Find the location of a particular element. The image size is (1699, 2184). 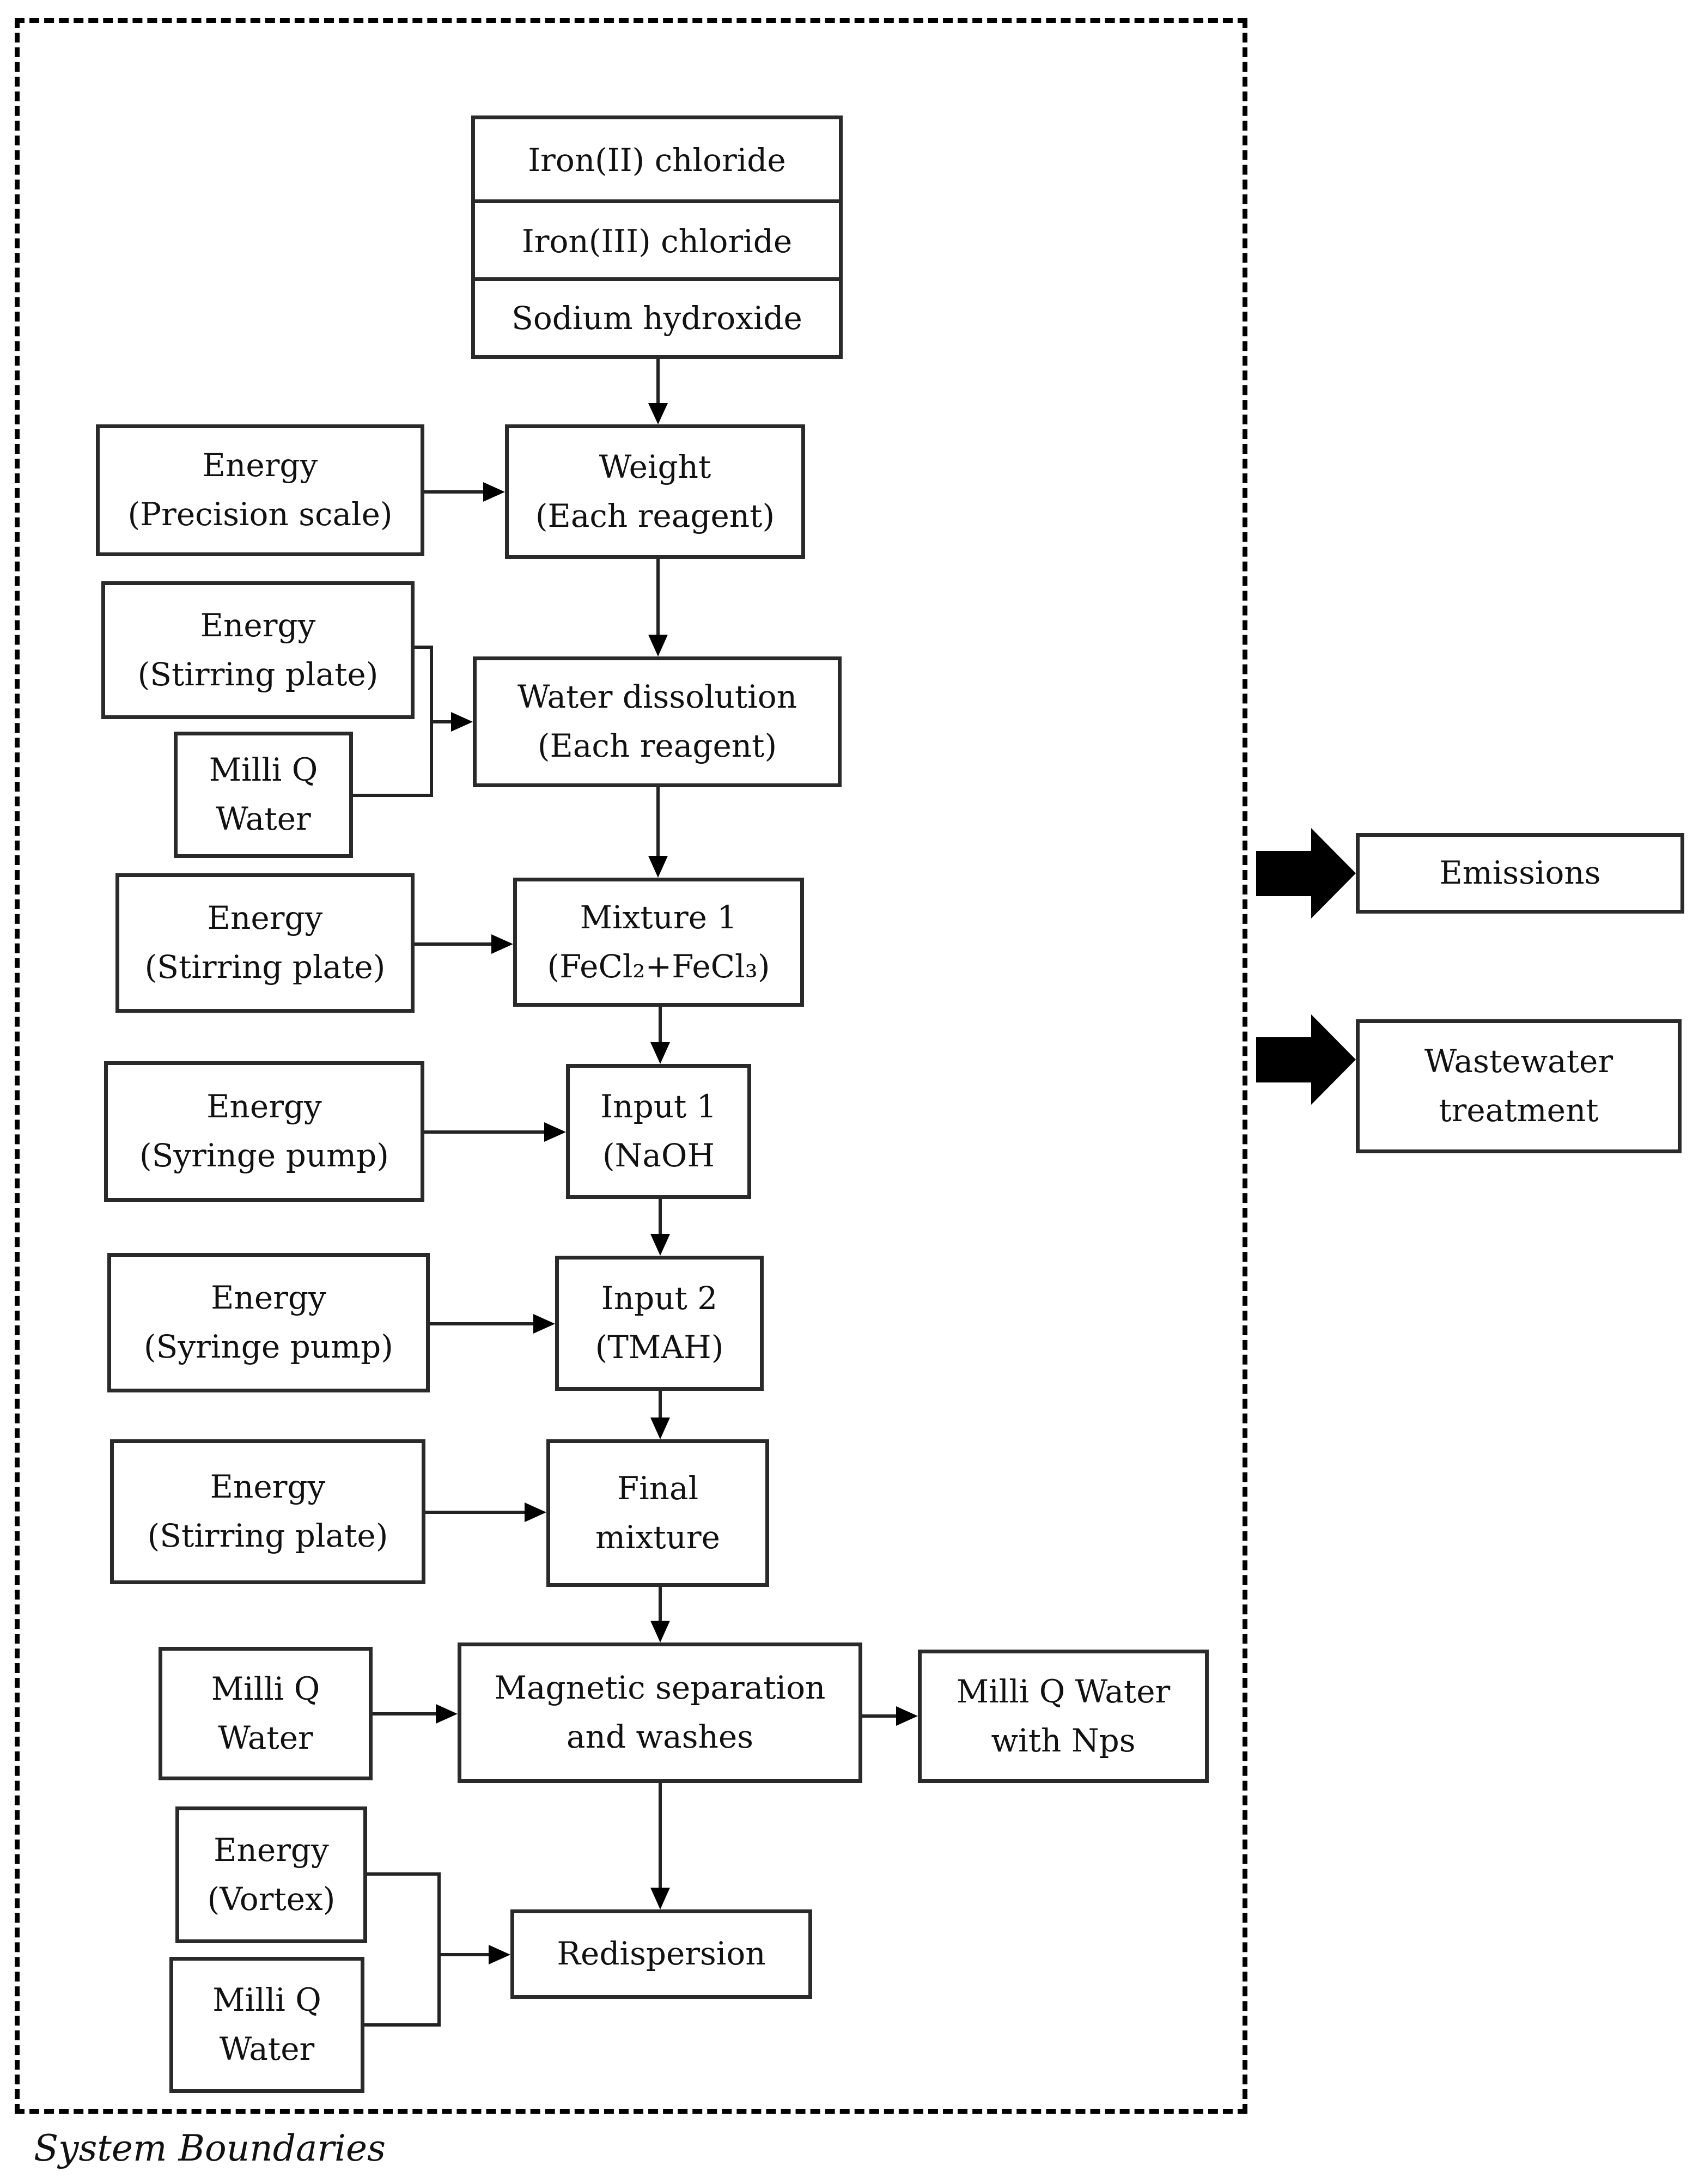

flow-merge-dissolution is located at coordinates (393, 721).